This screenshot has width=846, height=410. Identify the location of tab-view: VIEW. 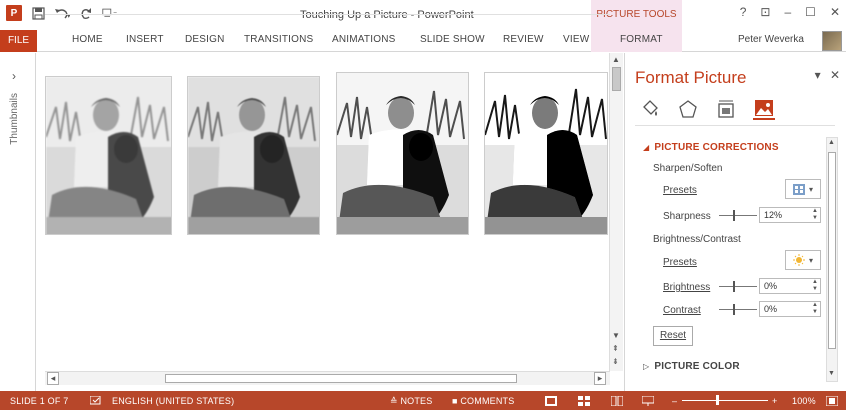
(576, 39).